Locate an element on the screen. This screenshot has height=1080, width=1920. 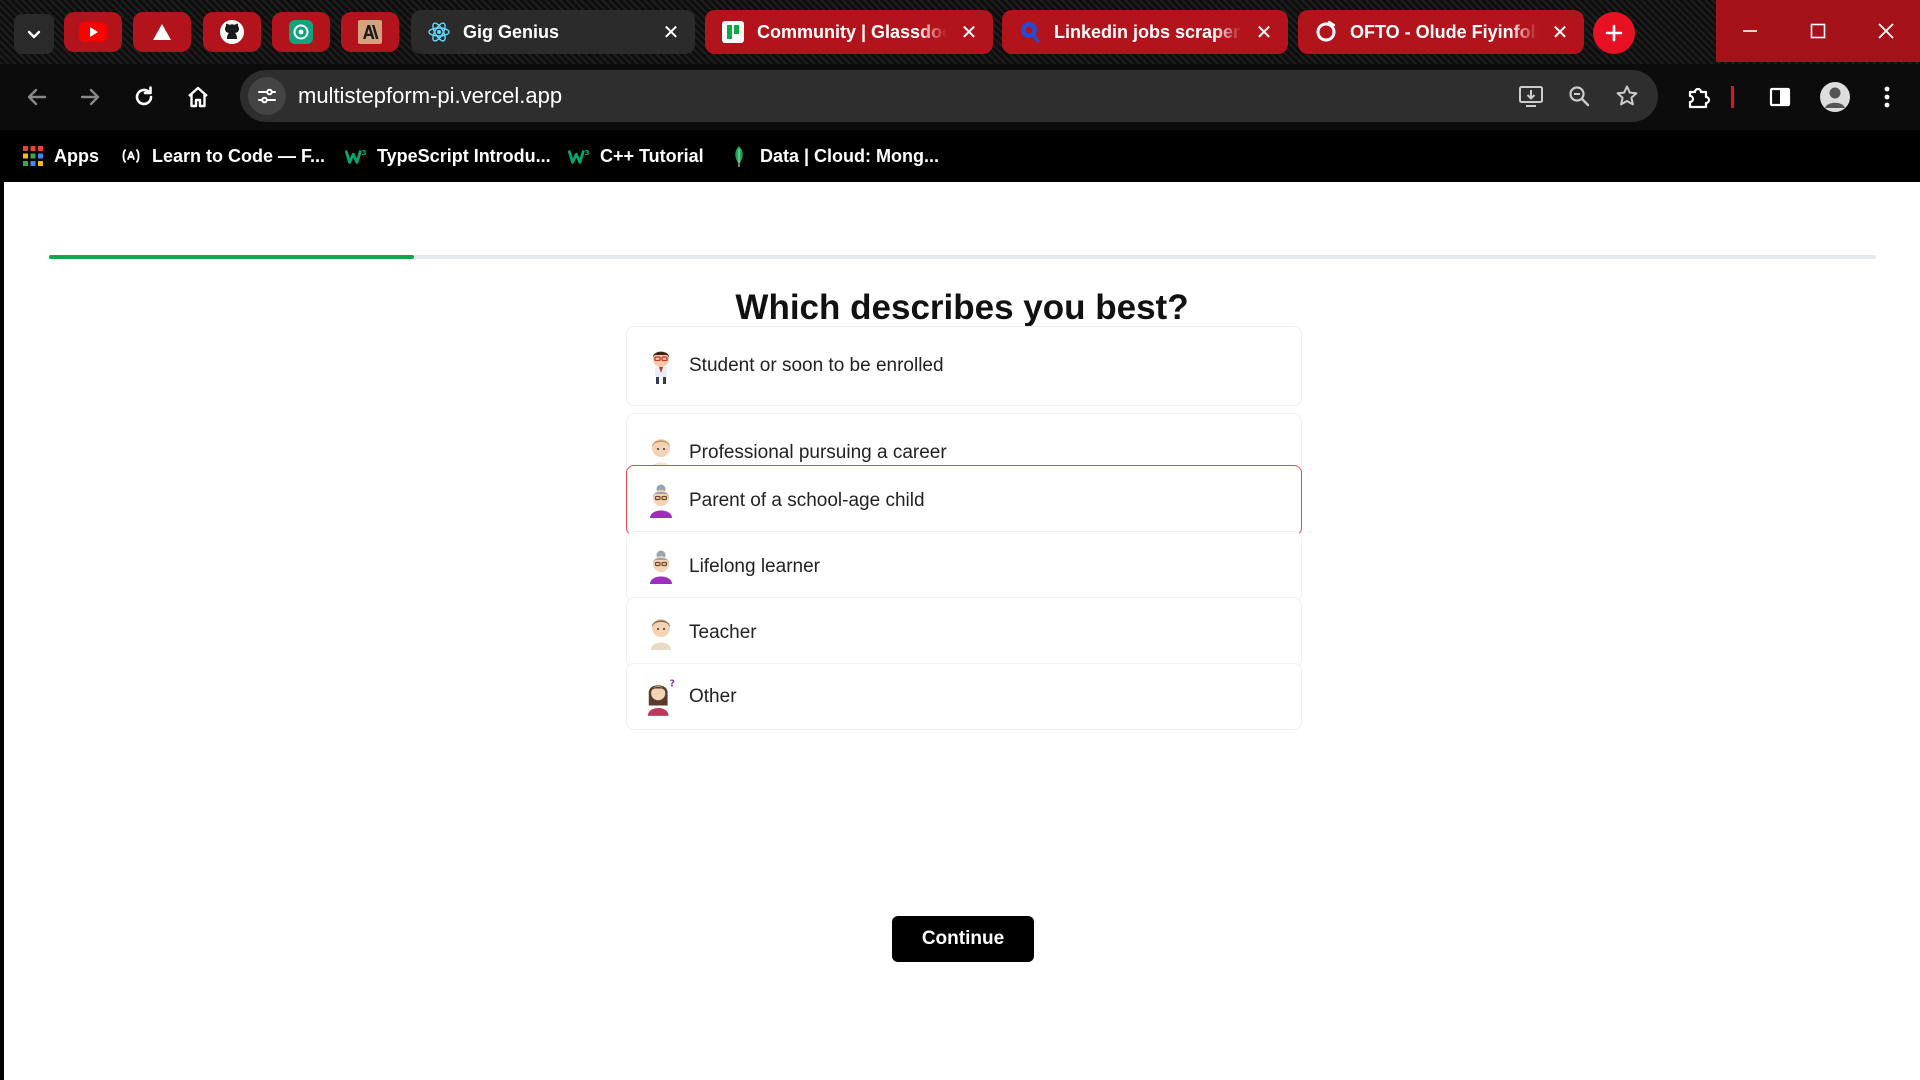
progress-fill is located at coordinates (232, 257).